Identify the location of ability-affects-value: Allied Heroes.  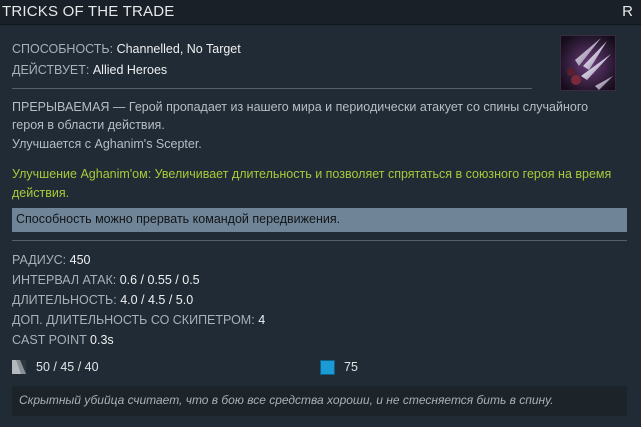
(130, 70).